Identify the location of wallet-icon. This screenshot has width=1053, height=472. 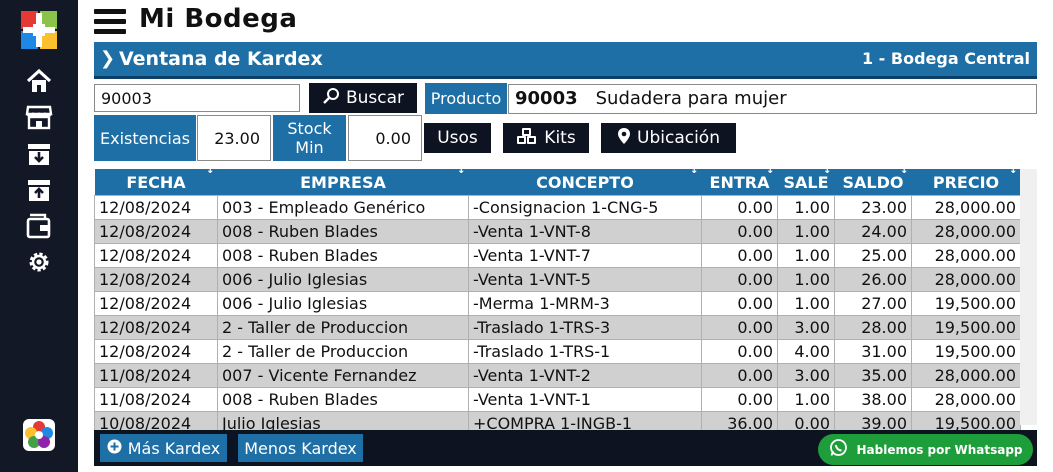
(39, 226).